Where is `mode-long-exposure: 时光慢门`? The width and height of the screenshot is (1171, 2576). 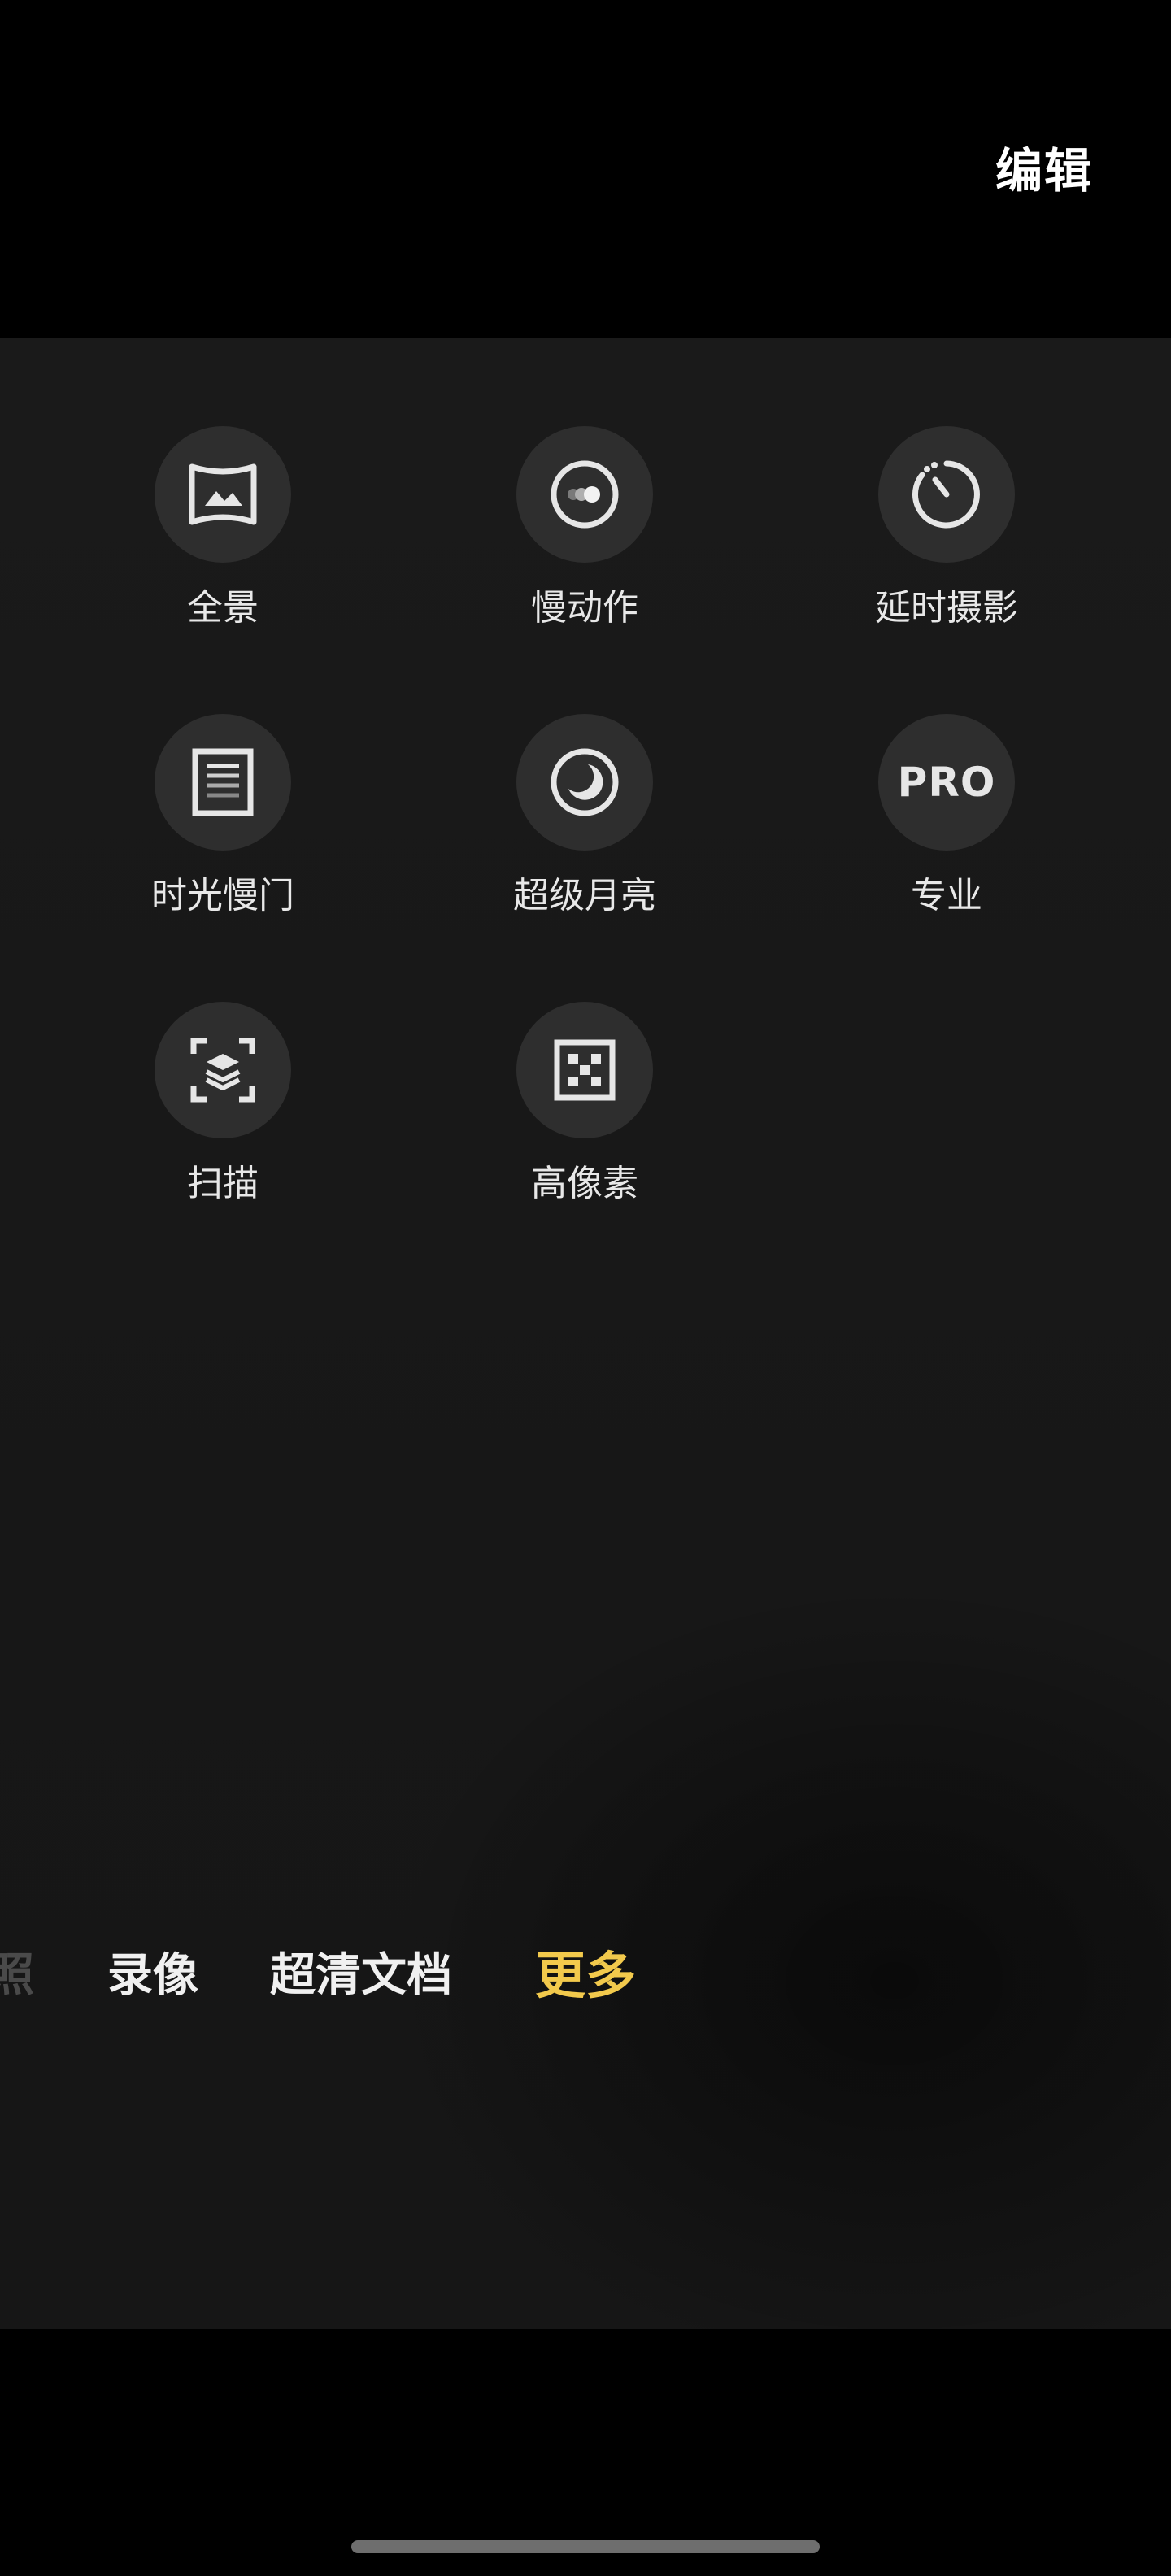
mode-long-exposure: 时光慢门 is located at coordinates (222, 836).